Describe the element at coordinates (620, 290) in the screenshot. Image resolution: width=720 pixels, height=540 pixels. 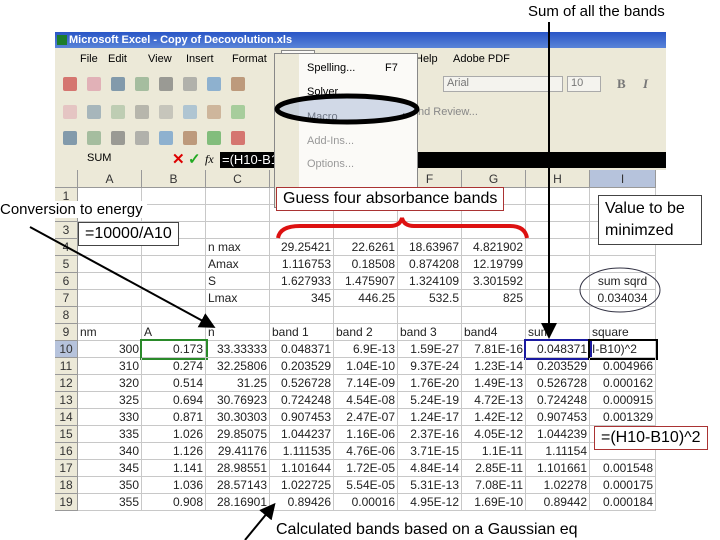
I see `sum-sqrd-ellipse` at that location.